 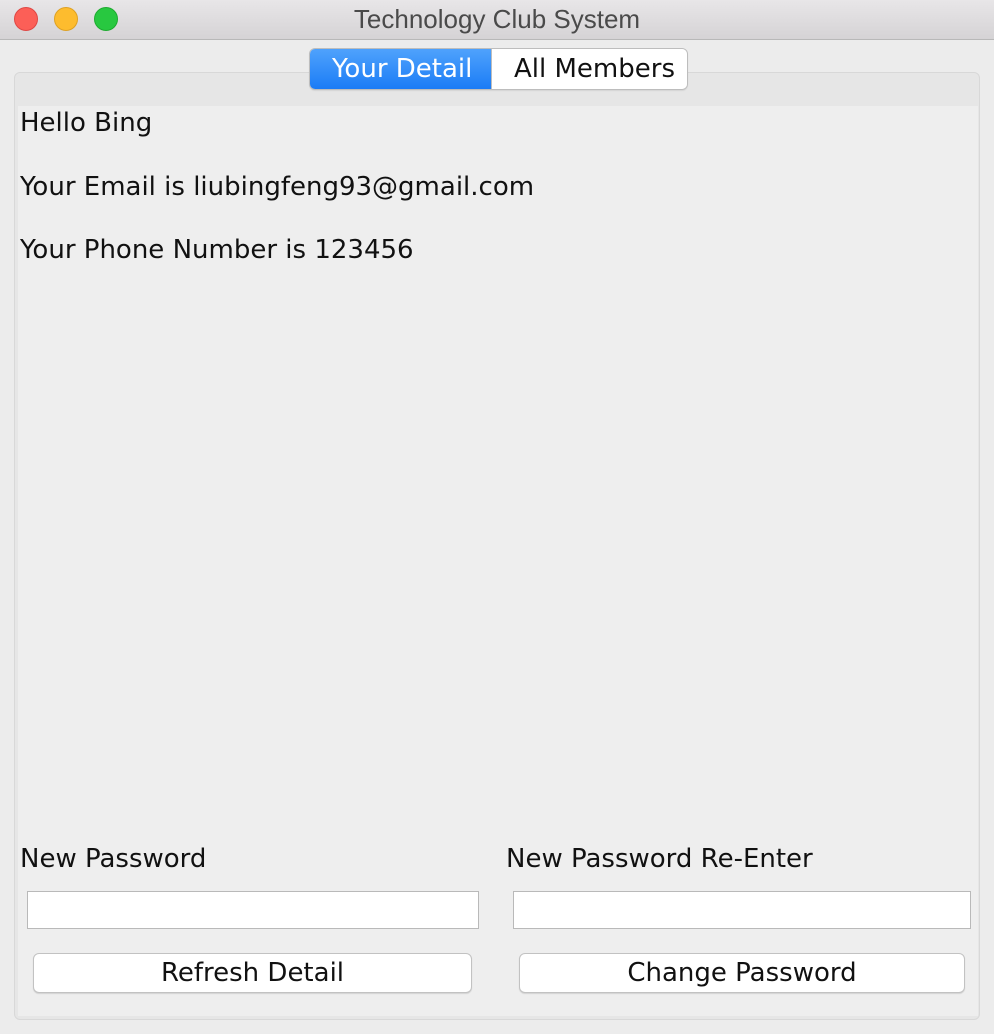 I want to click on phone-text: Your Phone Number is 123456, so click(x=217, y=250).